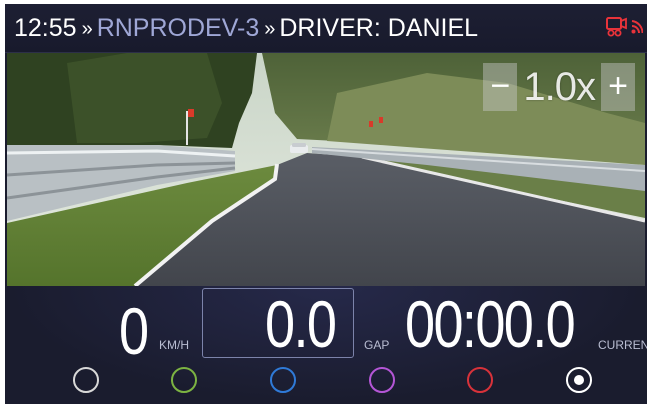 The height and width of the screenshot is (408, 652). I want to click on device-name: RNPRODEV-3, so click(178, 28).